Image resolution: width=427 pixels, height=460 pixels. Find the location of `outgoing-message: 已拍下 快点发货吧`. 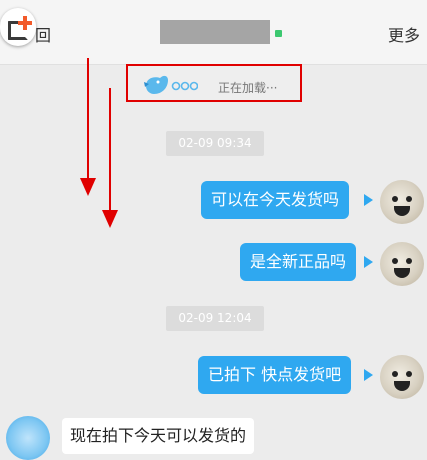

outgoing-message: 已拍下 快点发货吧 is located at coordinates (275, 375).